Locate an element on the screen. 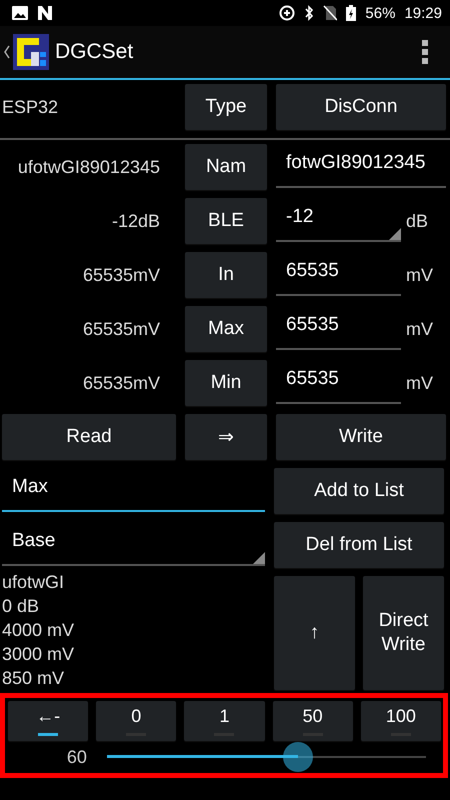 The image size is (450, 800). button: Read is located at coordinates (89, 437).